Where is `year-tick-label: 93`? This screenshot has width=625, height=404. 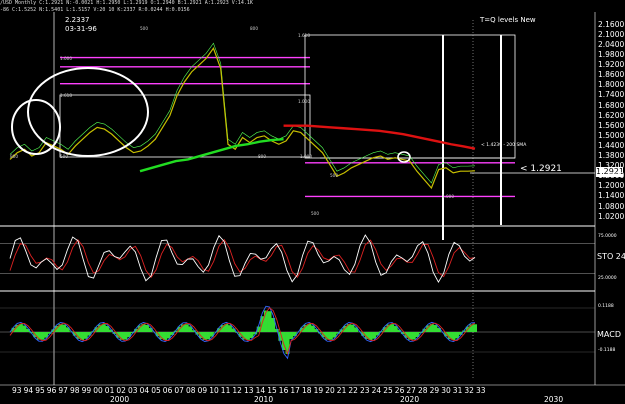 year-tick-label: 93 is located at coordinates (17, 390).